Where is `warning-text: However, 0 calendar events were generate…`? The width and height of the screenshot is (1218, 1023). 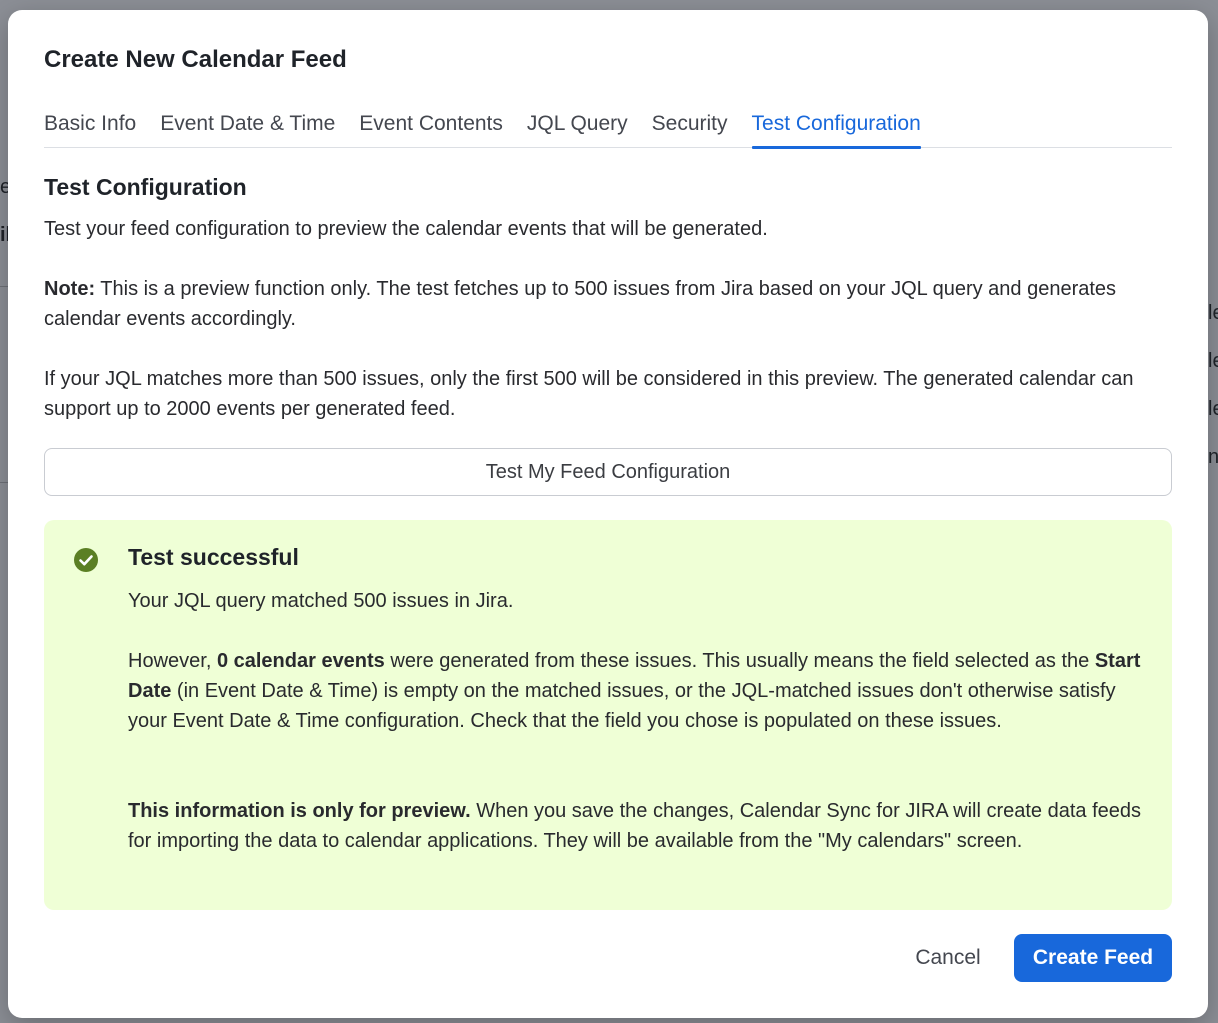
warning-text: However, 0 calendar events were generate… is located at coordinates (635, 691).